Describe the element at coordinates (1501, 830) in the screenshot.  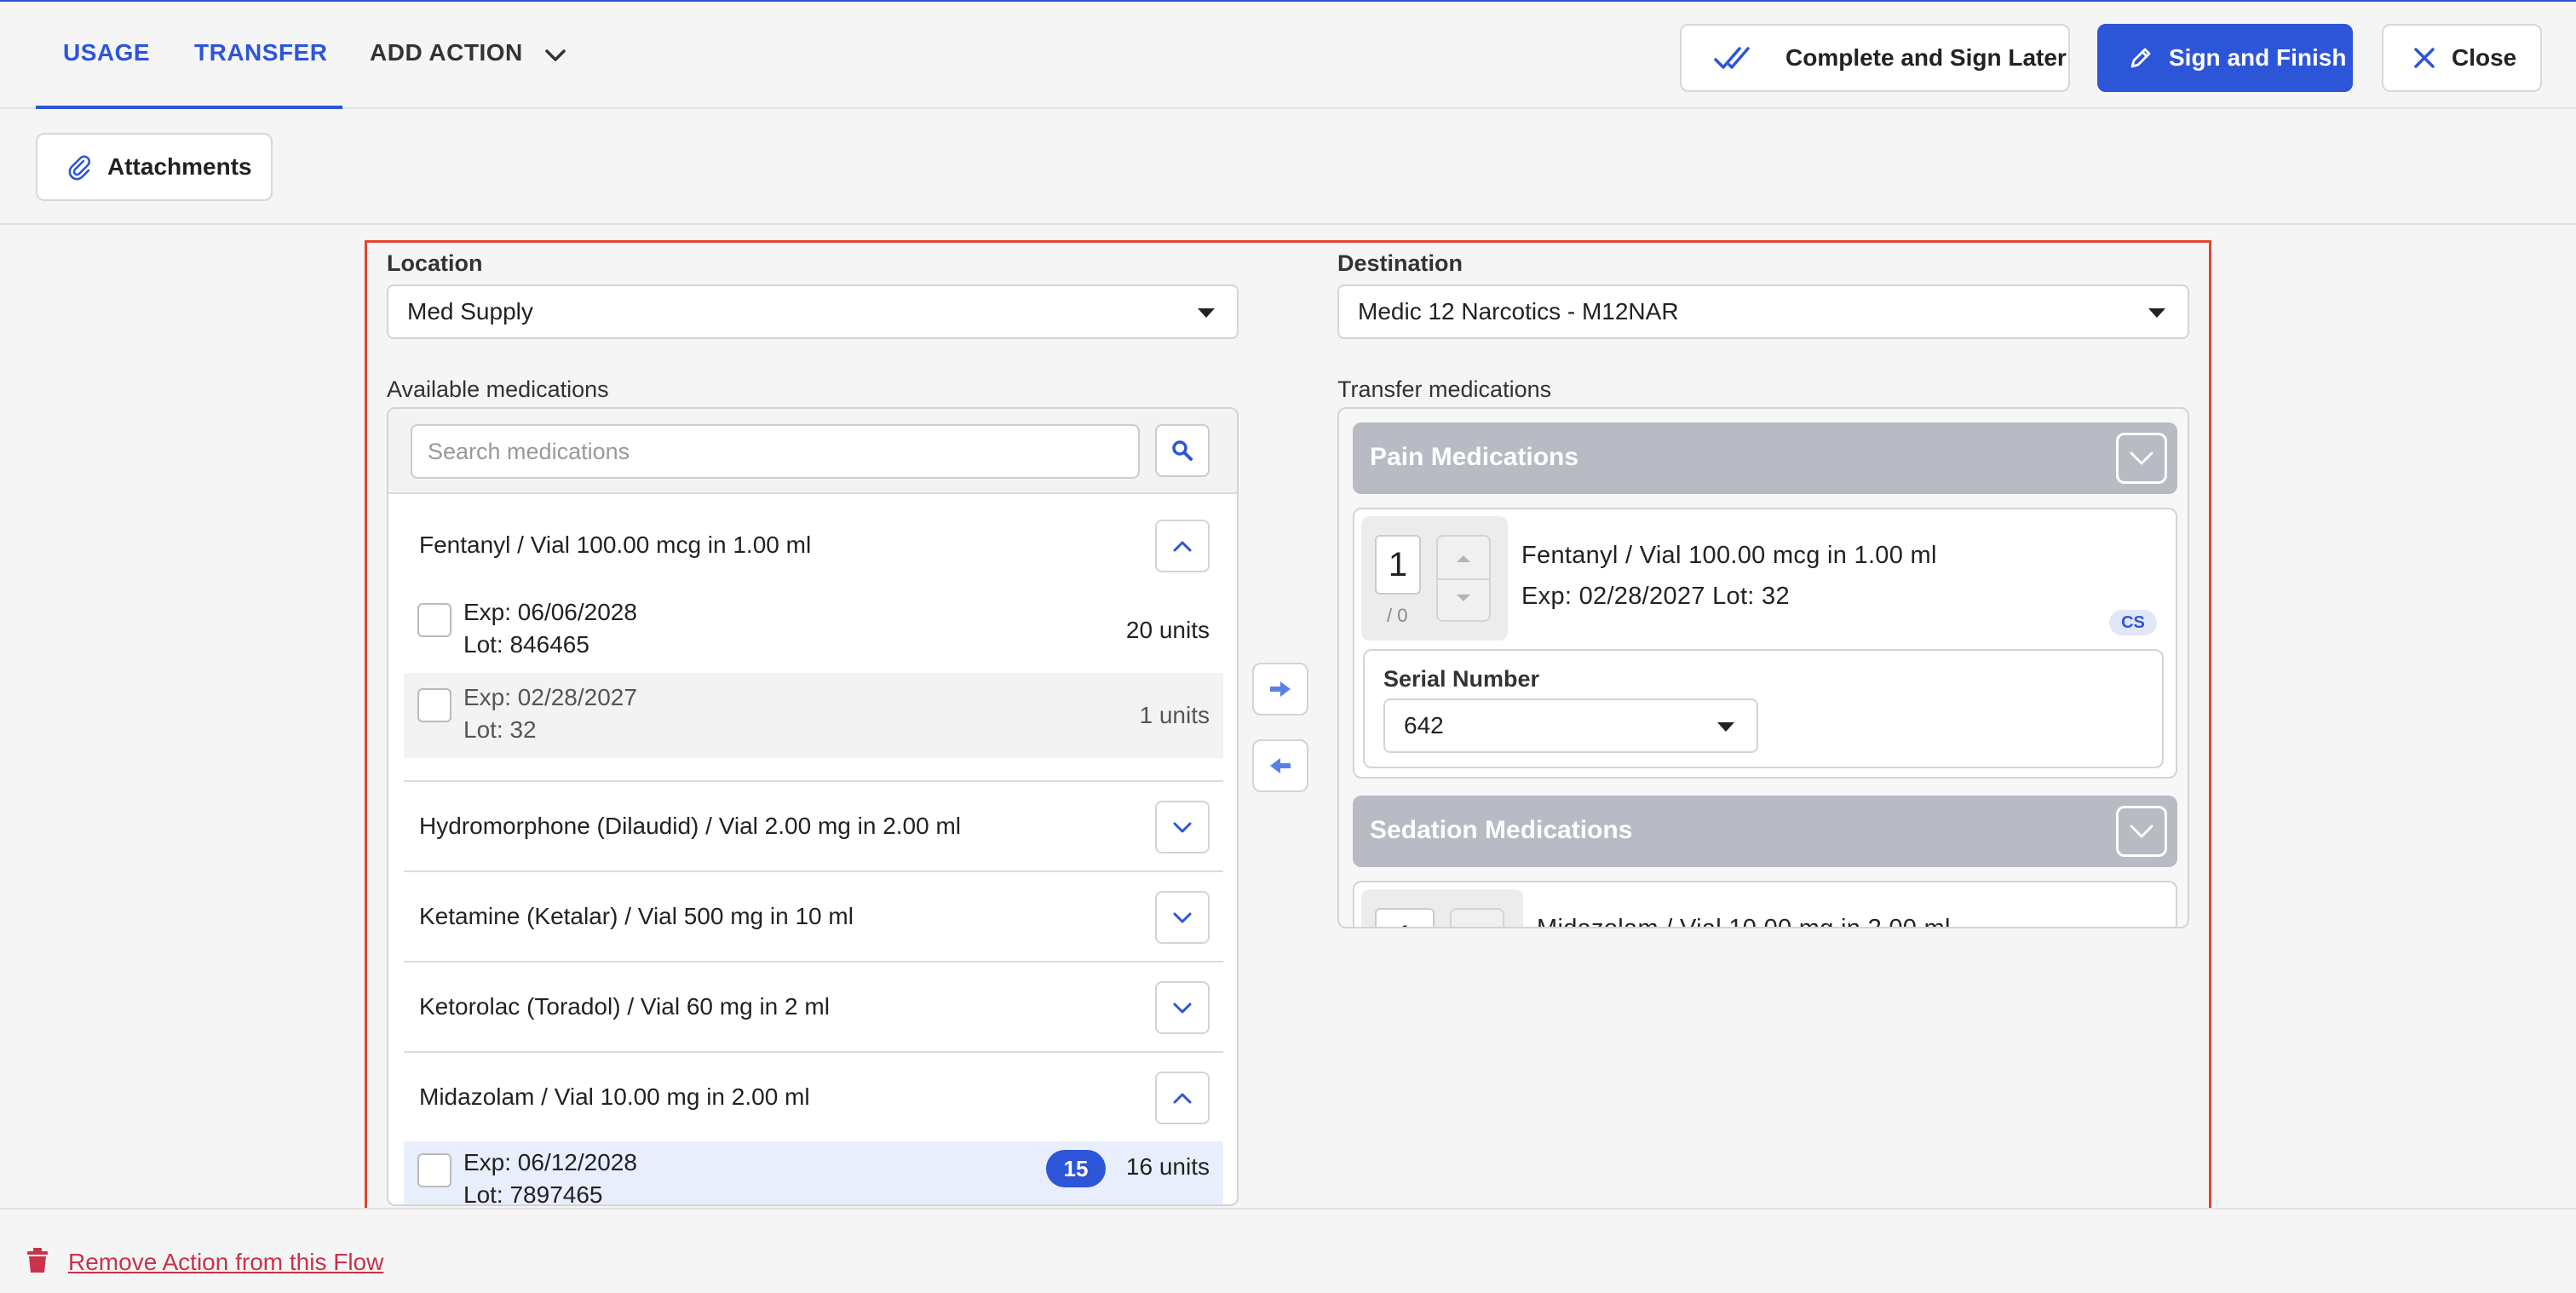
I see `group-title: Sedation Medications` at that location.